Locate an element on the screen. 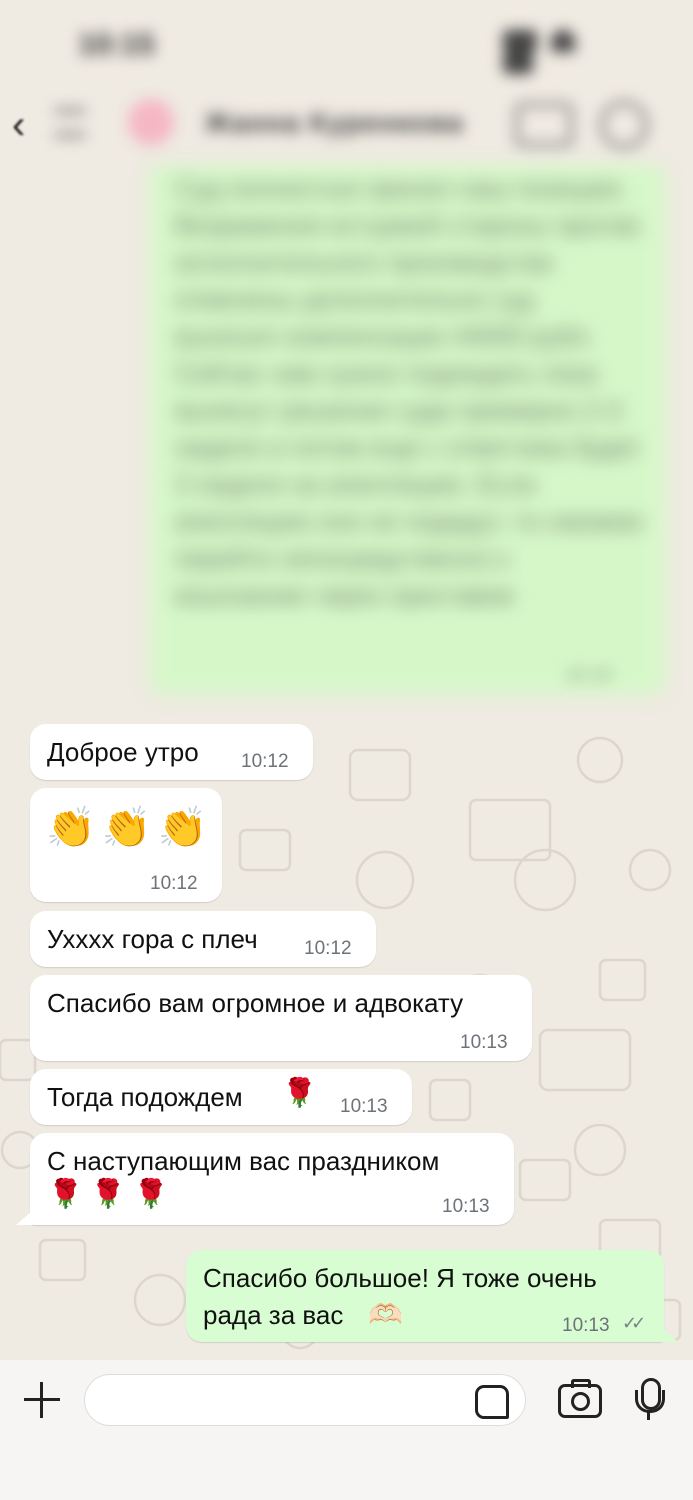  composer-bar is located at coordinates (346, 1430).